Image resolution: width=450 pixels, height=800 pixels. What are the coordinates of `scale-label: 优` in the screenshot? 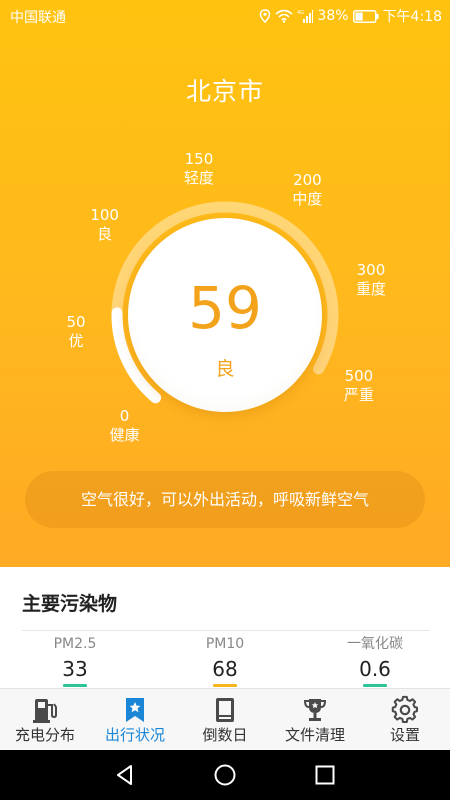 It's located at (76, 341).